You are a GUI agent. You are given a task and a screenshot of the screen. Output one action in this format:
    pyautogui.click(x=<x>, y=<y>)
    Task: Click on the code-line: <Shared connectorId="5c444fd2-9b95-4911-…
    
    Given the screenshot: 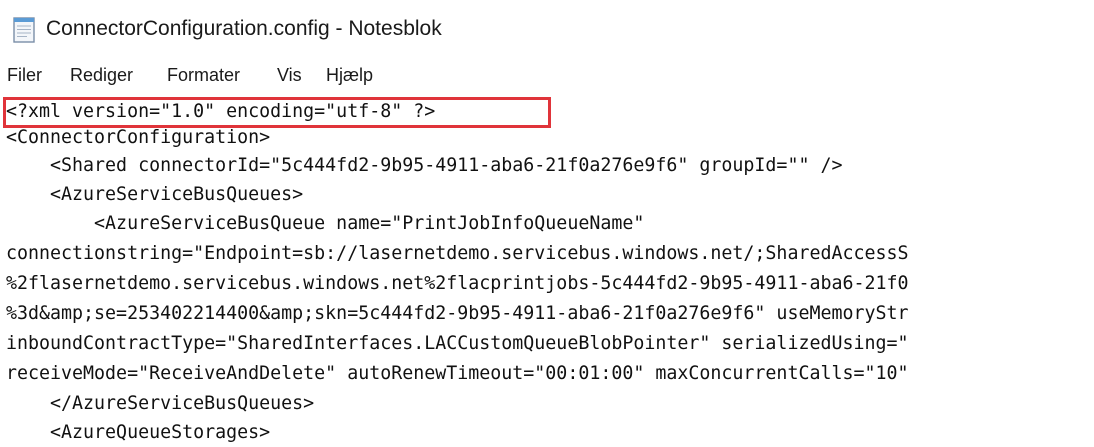 What is the action you would take?
    pyautogui.click(x=424, y=165)
    